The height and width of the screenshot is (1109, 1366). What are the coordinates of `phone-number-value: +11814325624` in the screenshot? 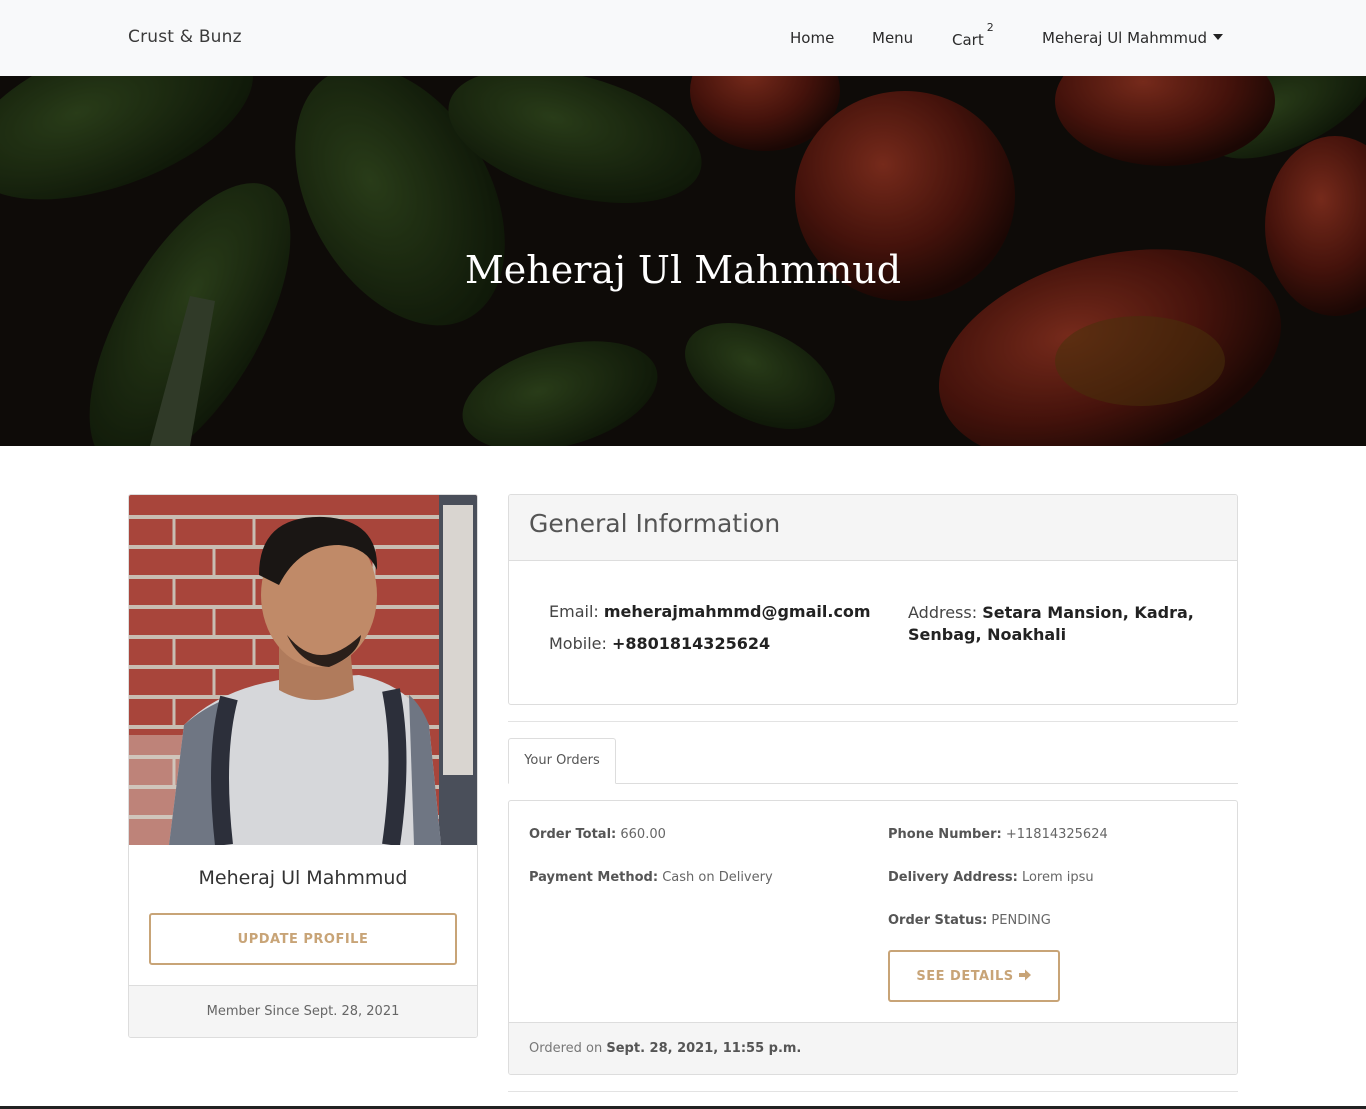 It's located at (1056, 834).